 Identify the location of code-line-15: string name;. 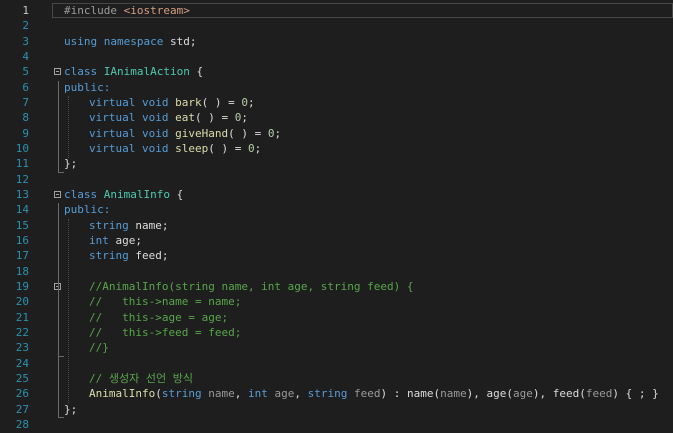
(362, 225).